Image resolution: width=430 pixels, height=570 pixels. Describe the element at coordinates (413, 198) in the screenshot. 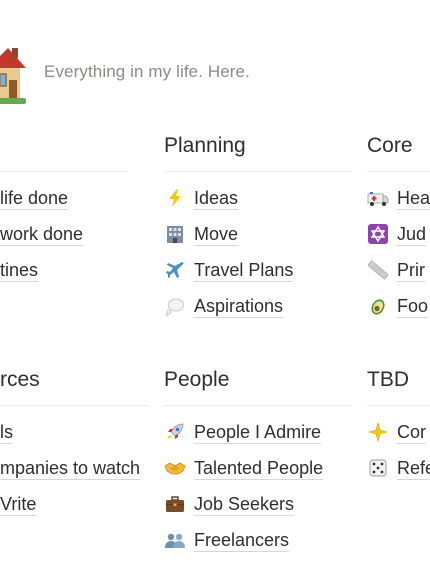

I see `page-link-label: Hea` at that location.